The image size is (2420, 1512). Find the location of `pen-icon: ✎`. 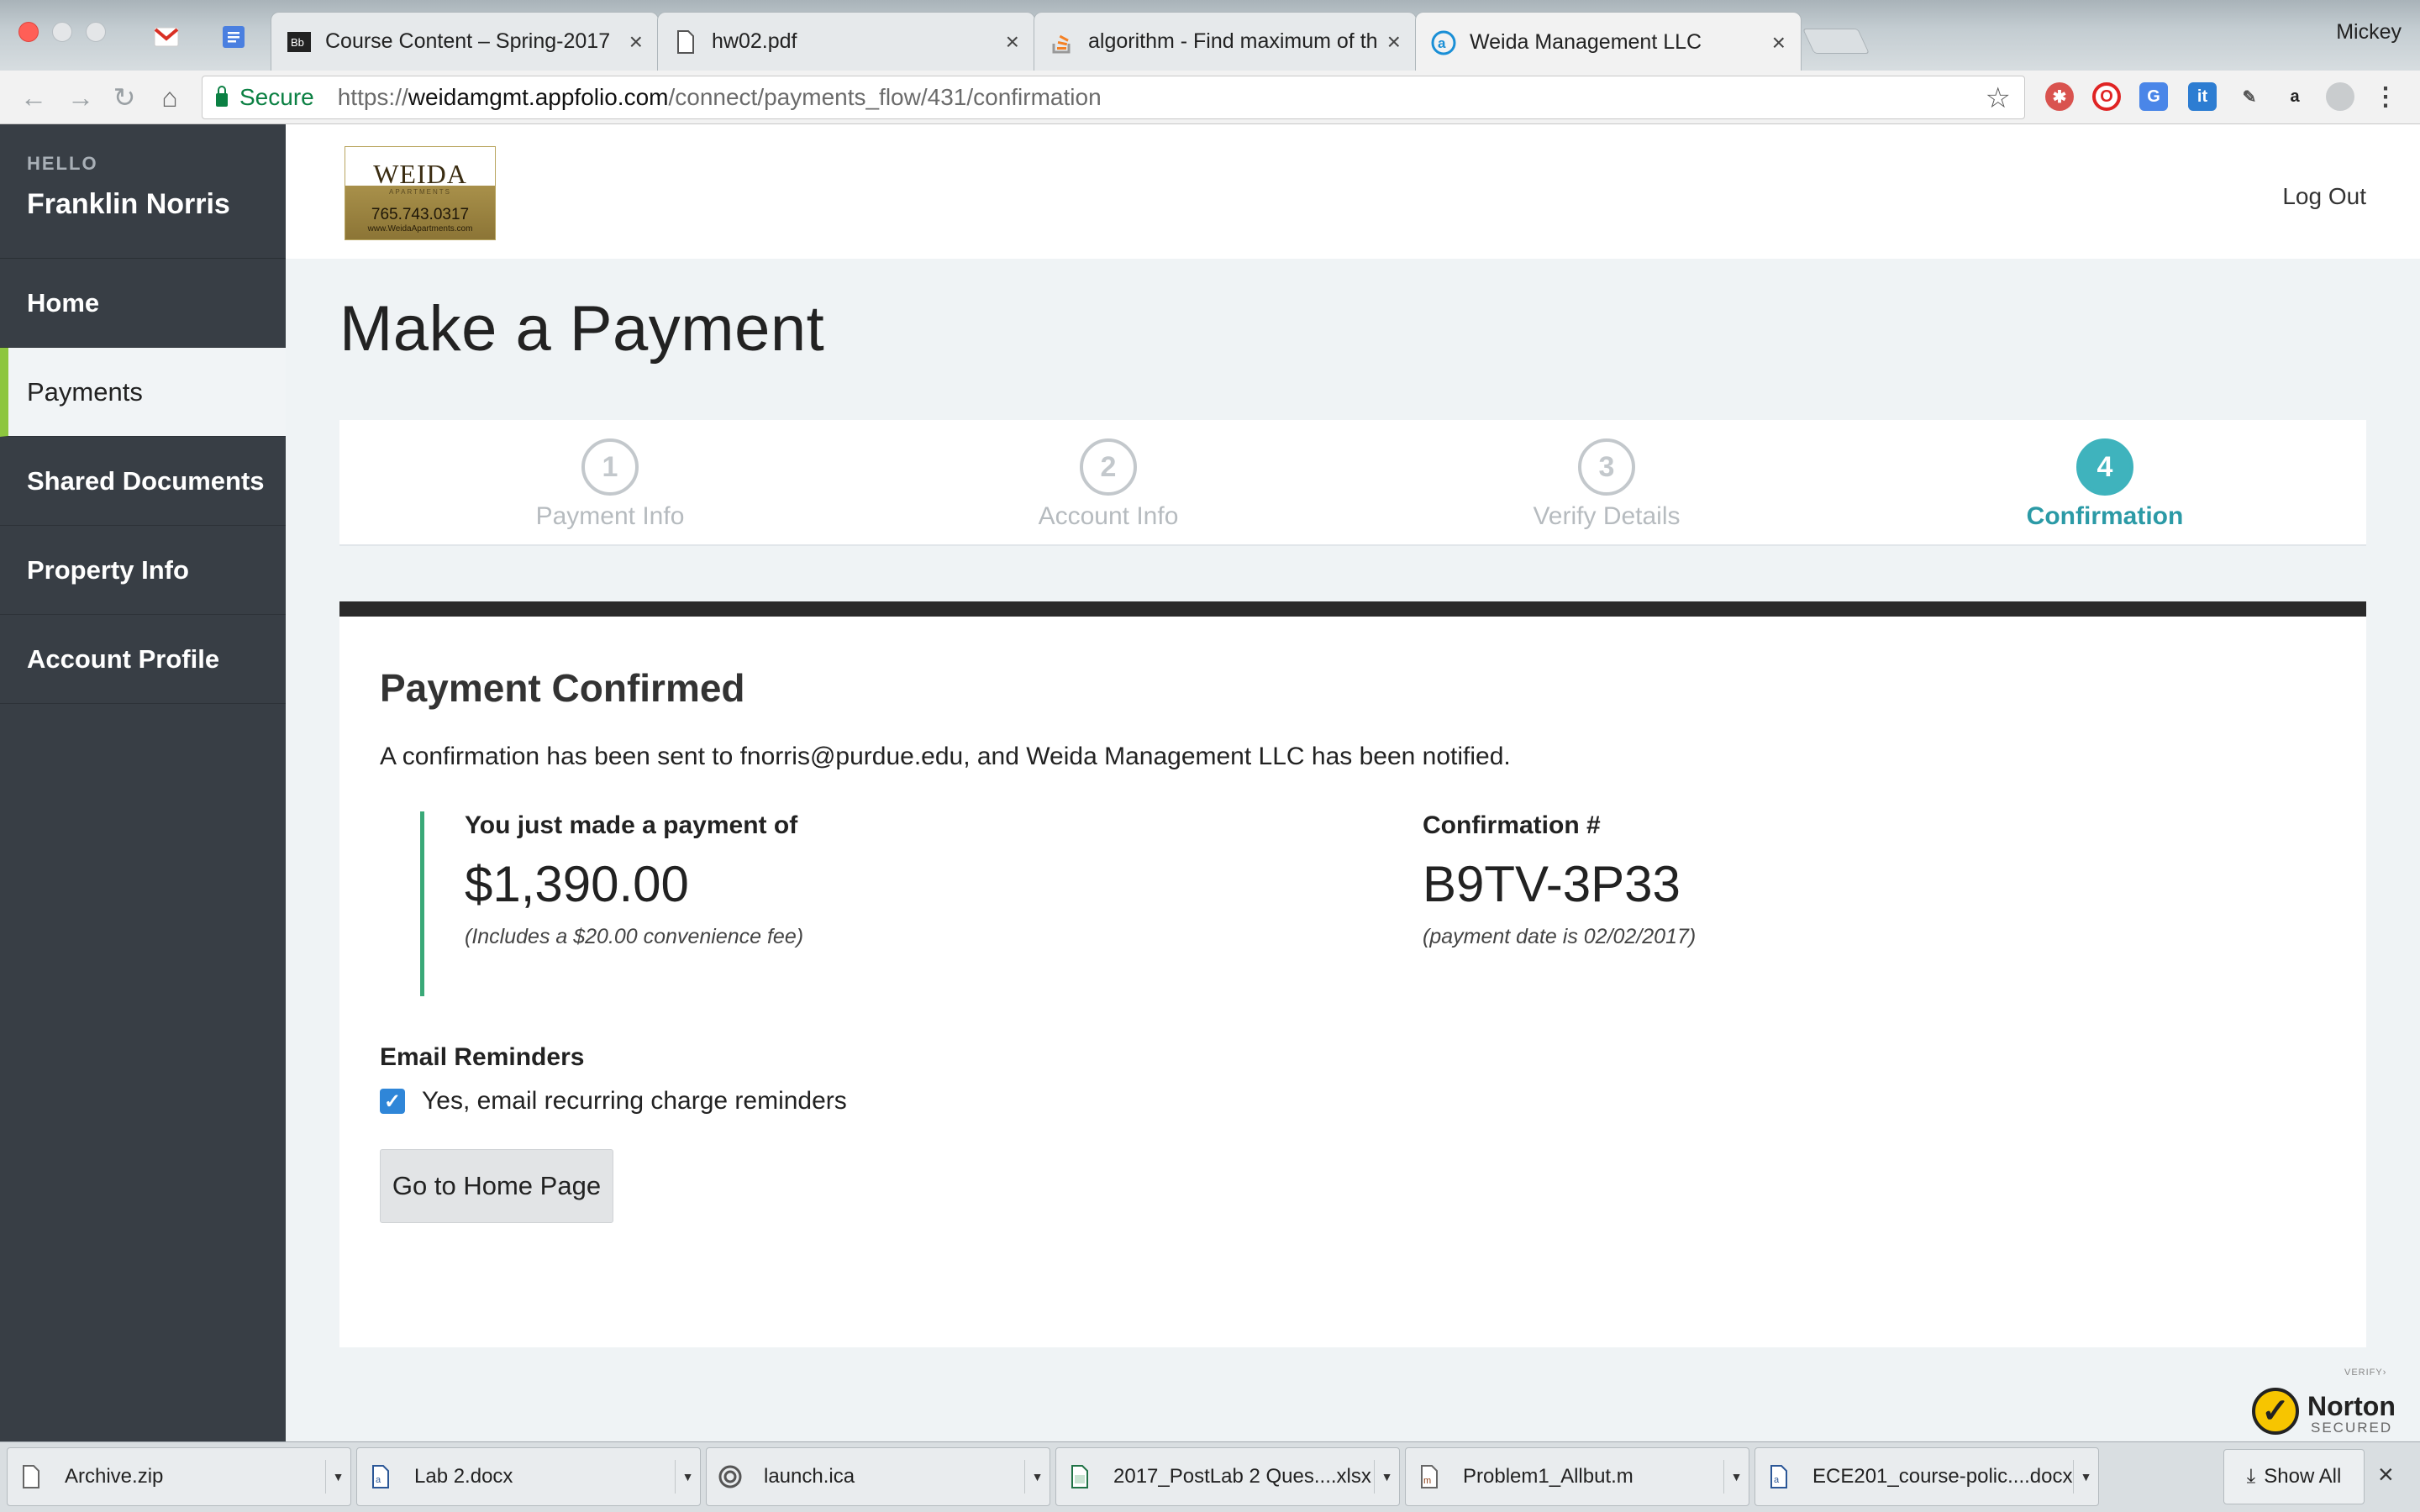

pen-icon: ✎ is located at coordinates (2249, 96).